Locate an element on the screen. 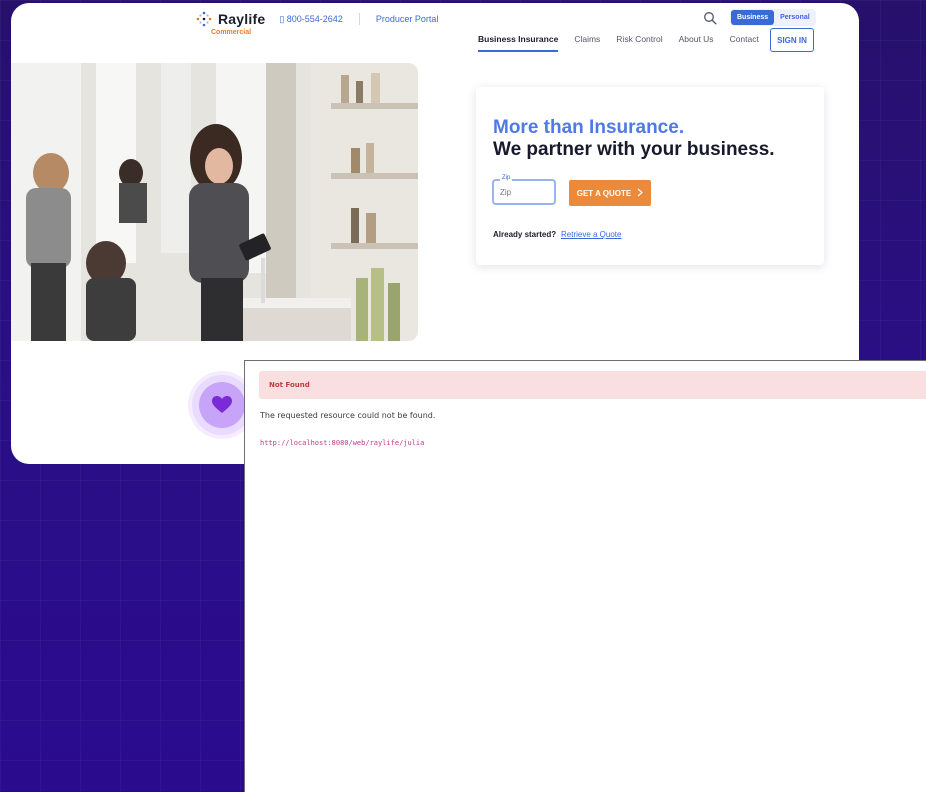 The height and width of the screenshot is (792, 926). brand-name: Raylife is located at coordinates (241, 19).